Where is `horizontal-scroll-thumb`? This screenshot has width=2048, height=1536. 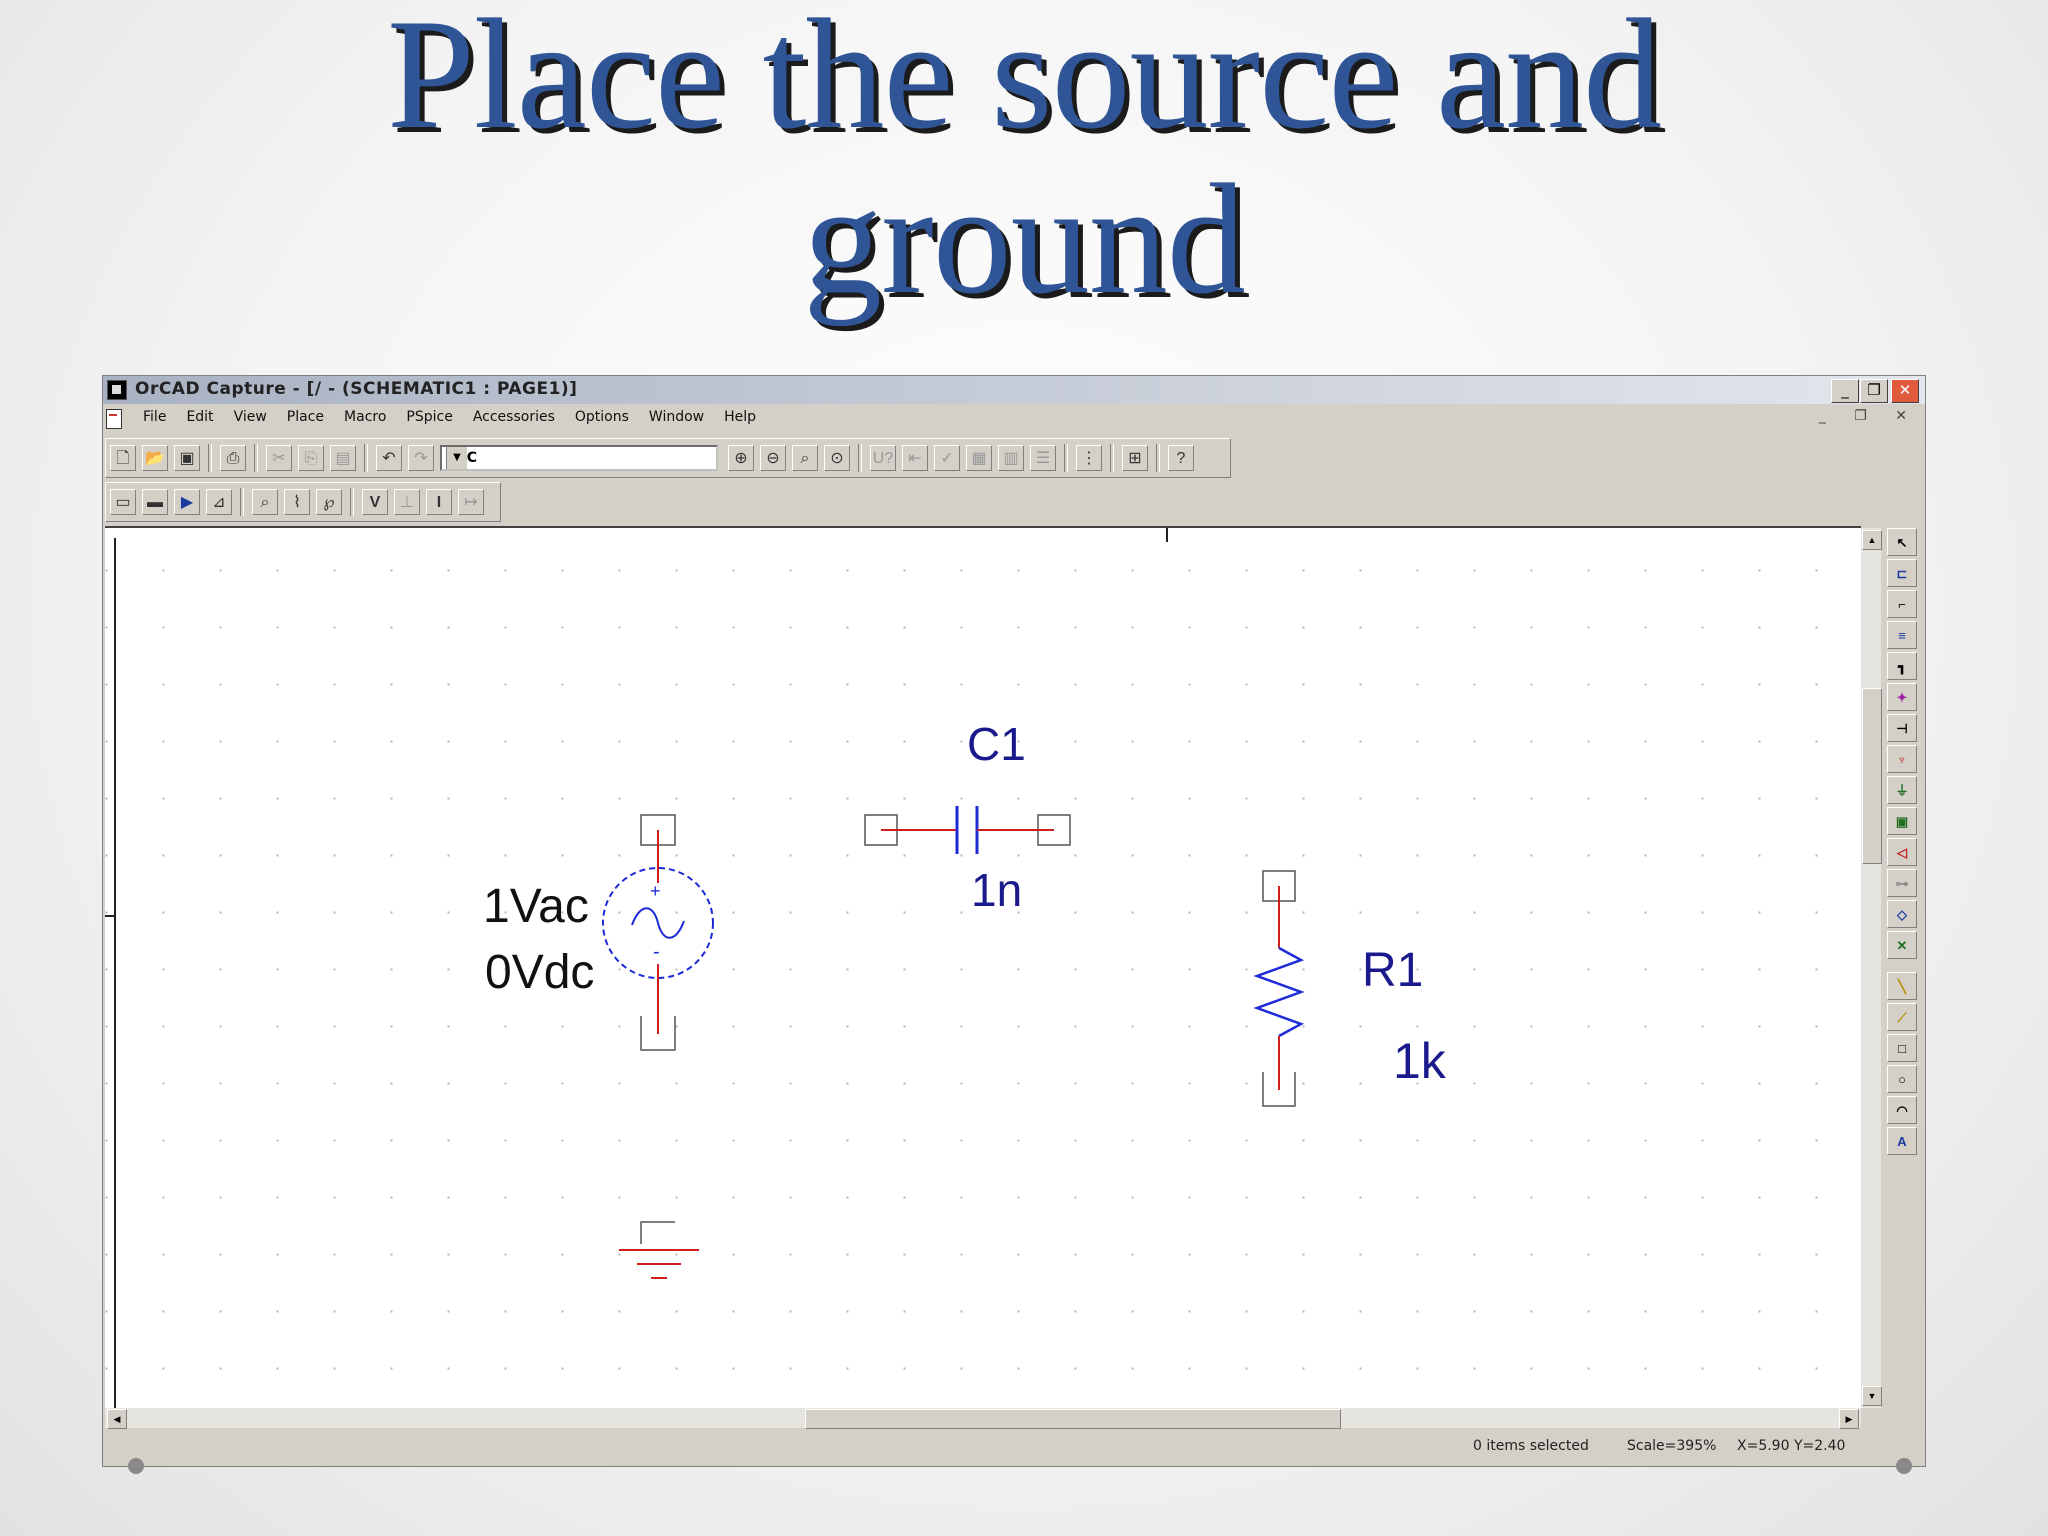 horizontal-scroll-thumb is located at coordinates (1073, 1419).